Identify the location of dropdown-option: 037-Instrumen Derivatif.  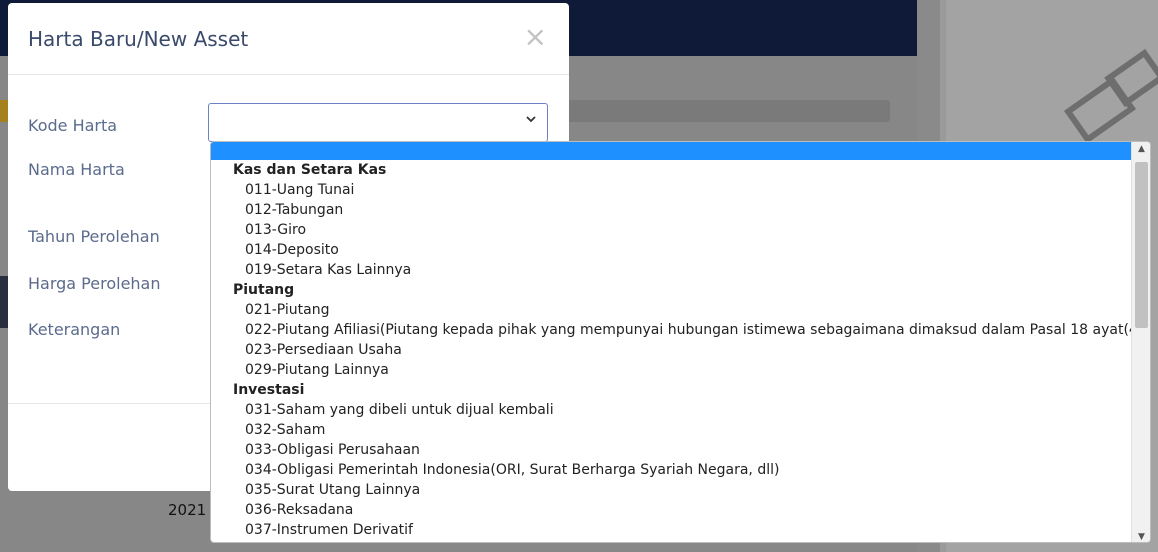
(671, 530).